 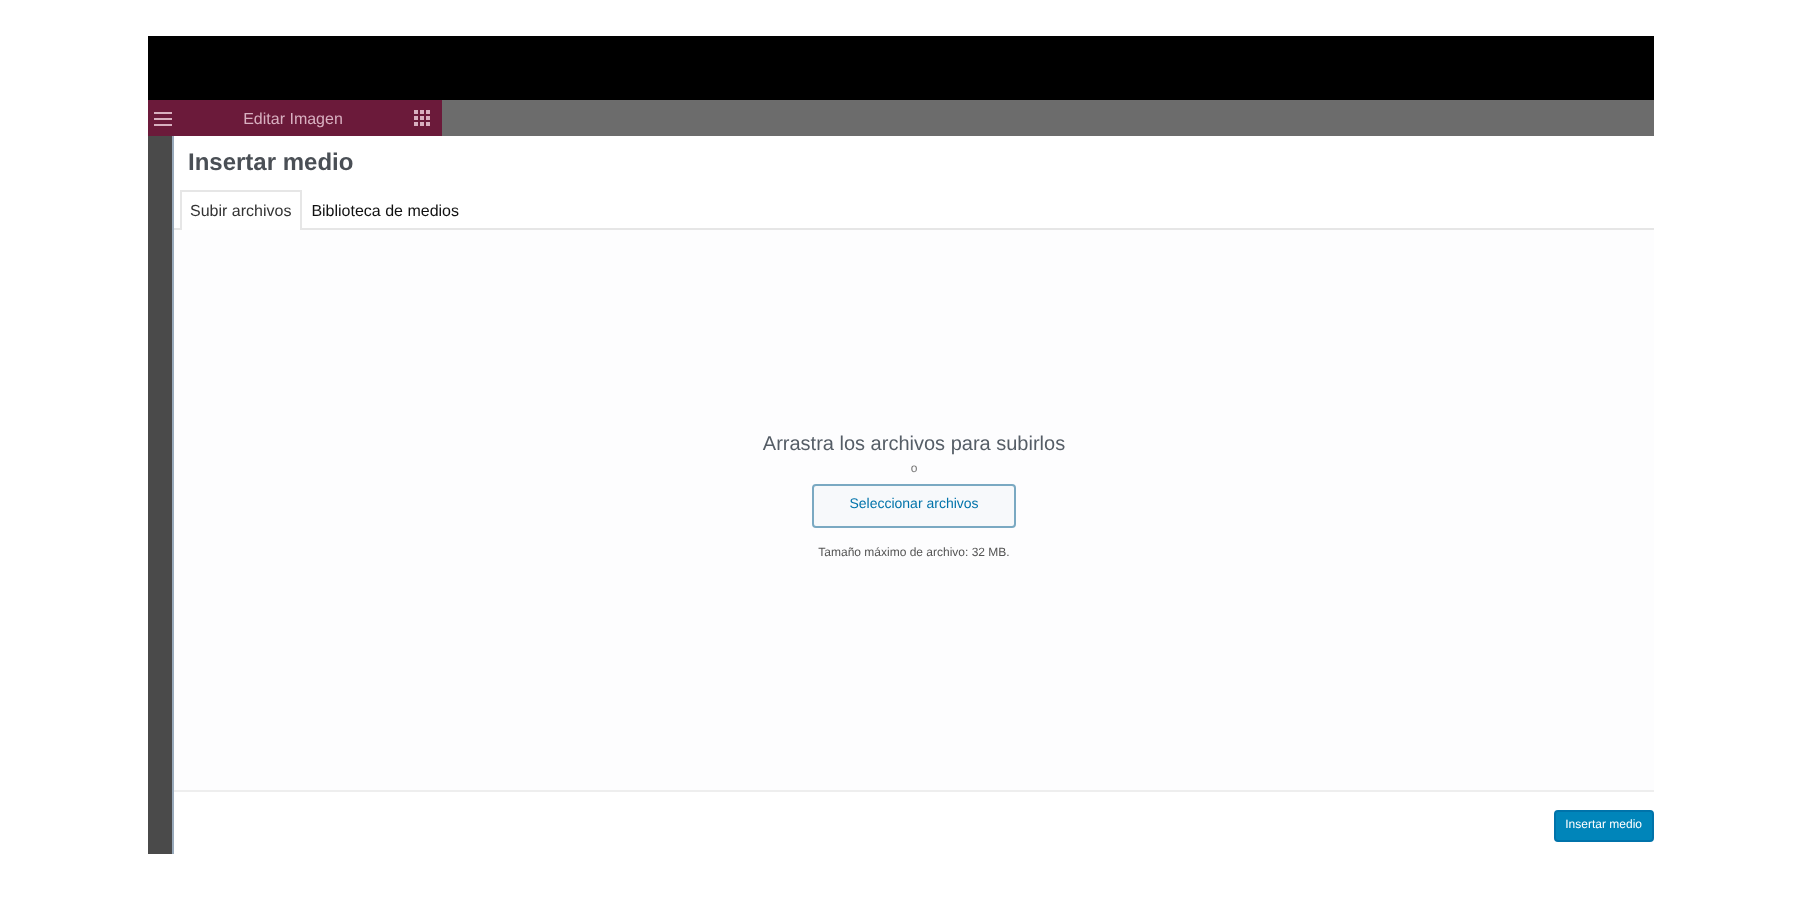 What do you see at coordinates (385, 210) in the screenshot?
I see `tab: Biblioteca de medios` at bounding box center [385, 210].